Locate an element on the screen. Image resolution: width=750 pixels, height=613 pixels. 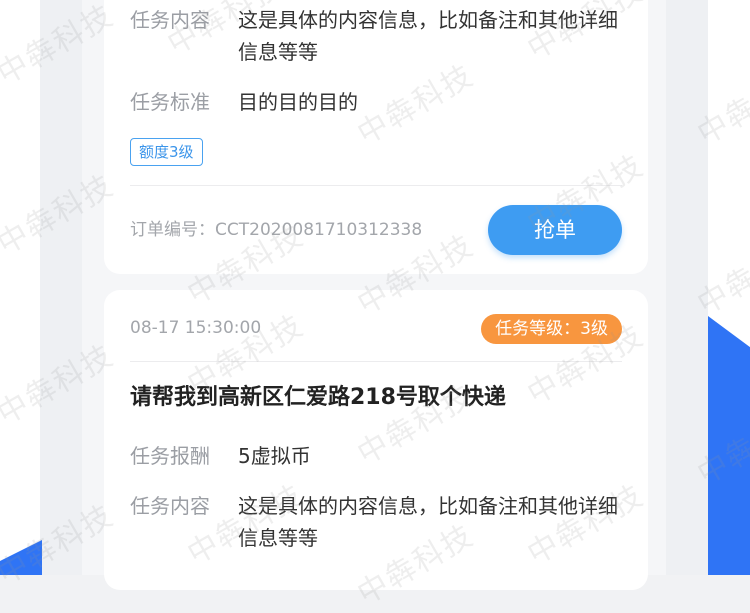
task-standard-label: 任务标准 is located at coordinates (170, 102).